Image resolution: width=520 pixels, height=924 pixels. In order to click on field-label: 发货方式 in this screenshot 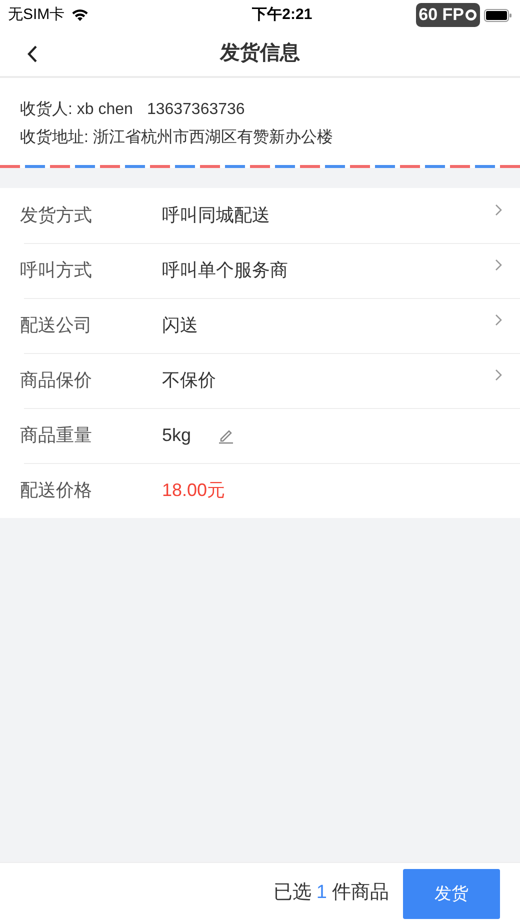, I will do `click(56, 215)`.